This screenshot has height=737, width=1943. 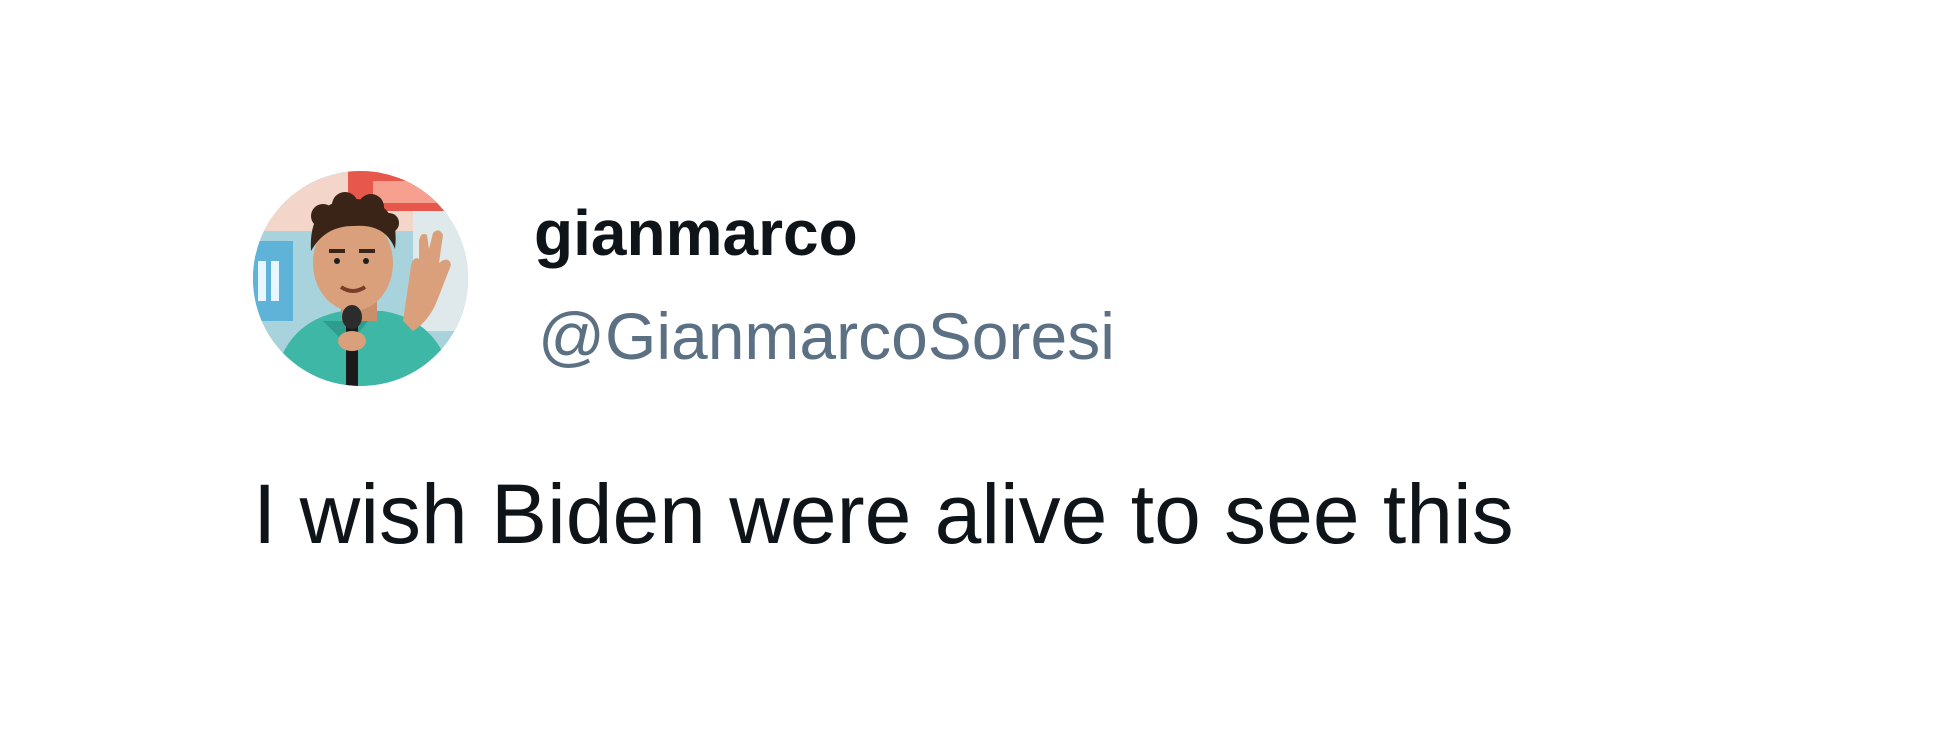 What do you see at coordinates (826, 336) in the screenshot?
I see `user-handle: @GianmarcoSoresi` at bounding box center [826, 336].